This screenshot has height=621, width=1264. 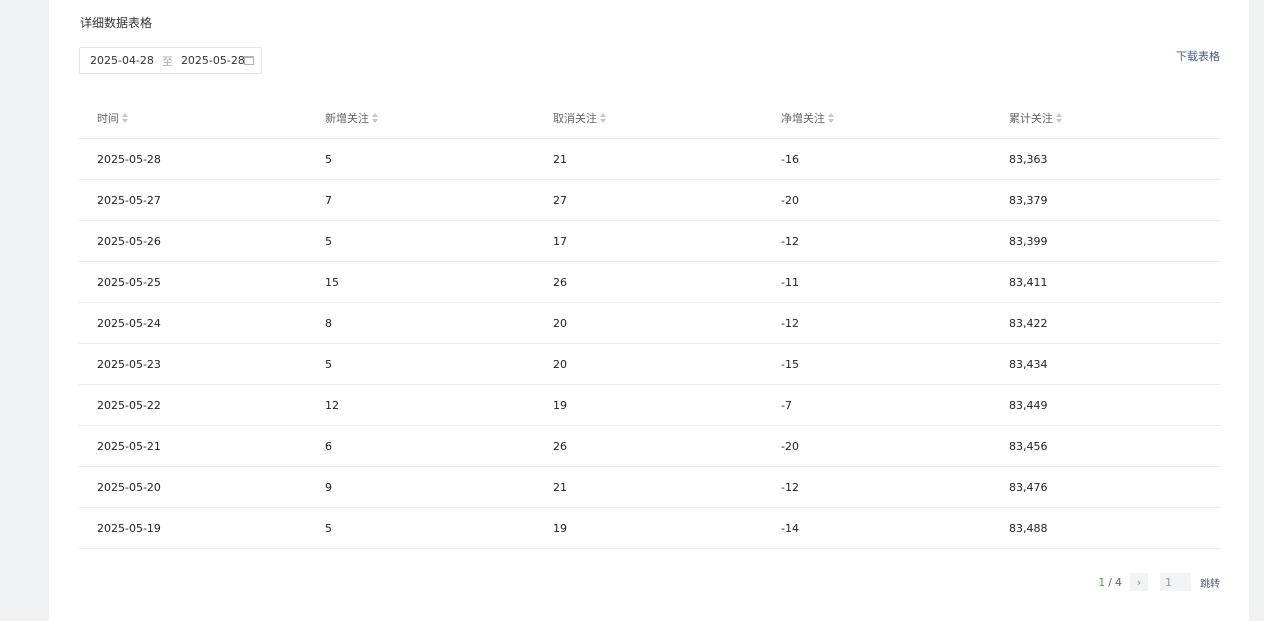 I want to click on cell-time: 2025-05-19, so click(x=129, y=528).